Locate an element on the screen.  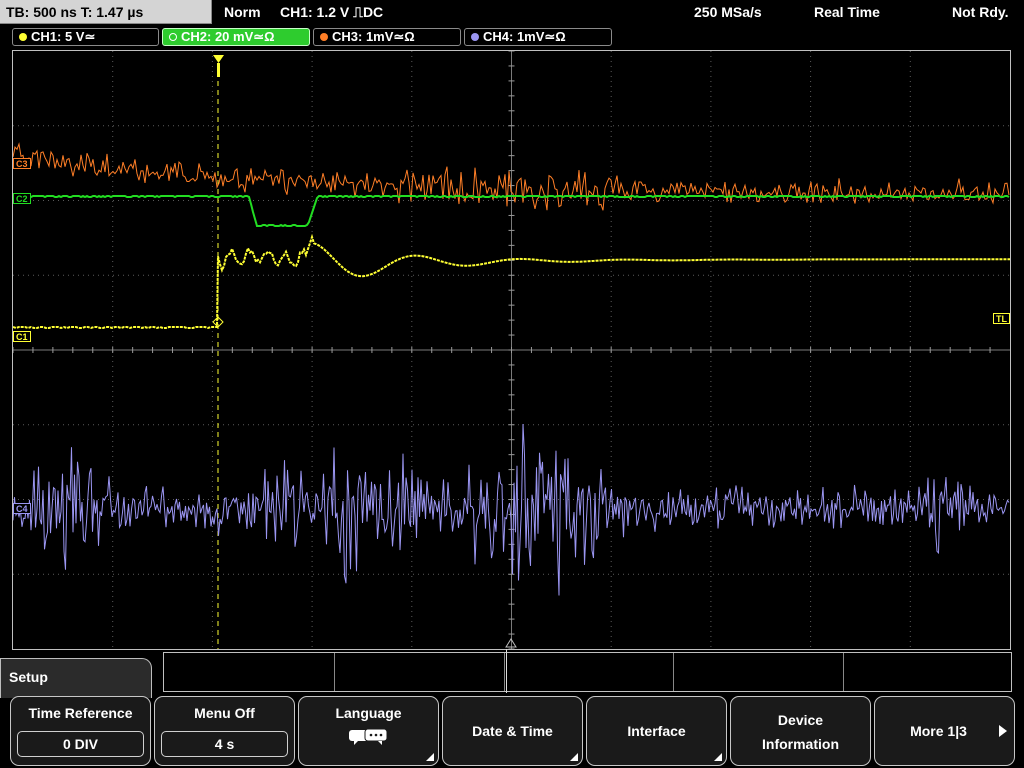
acquisition-state: Not Rdy. is located at coordinates (980, 12).